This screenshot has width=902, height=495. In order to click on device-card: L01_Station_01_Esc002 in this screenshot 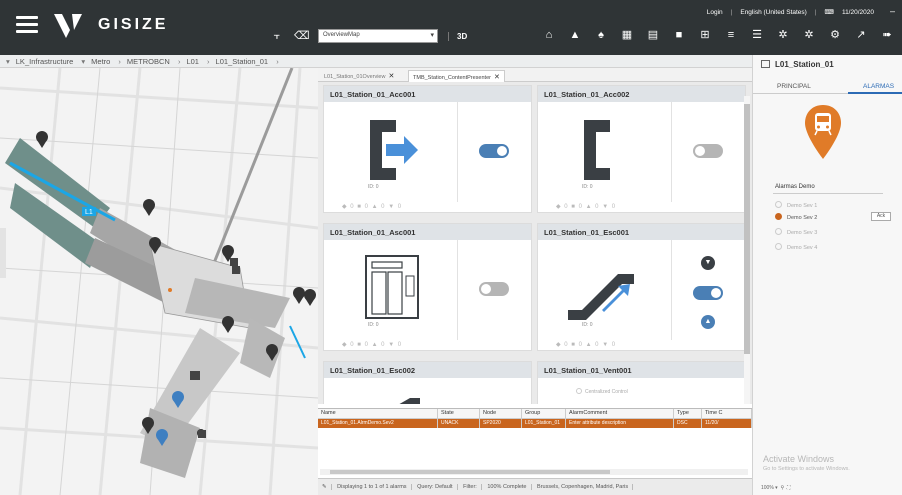, I will do `click(427, 382)`.